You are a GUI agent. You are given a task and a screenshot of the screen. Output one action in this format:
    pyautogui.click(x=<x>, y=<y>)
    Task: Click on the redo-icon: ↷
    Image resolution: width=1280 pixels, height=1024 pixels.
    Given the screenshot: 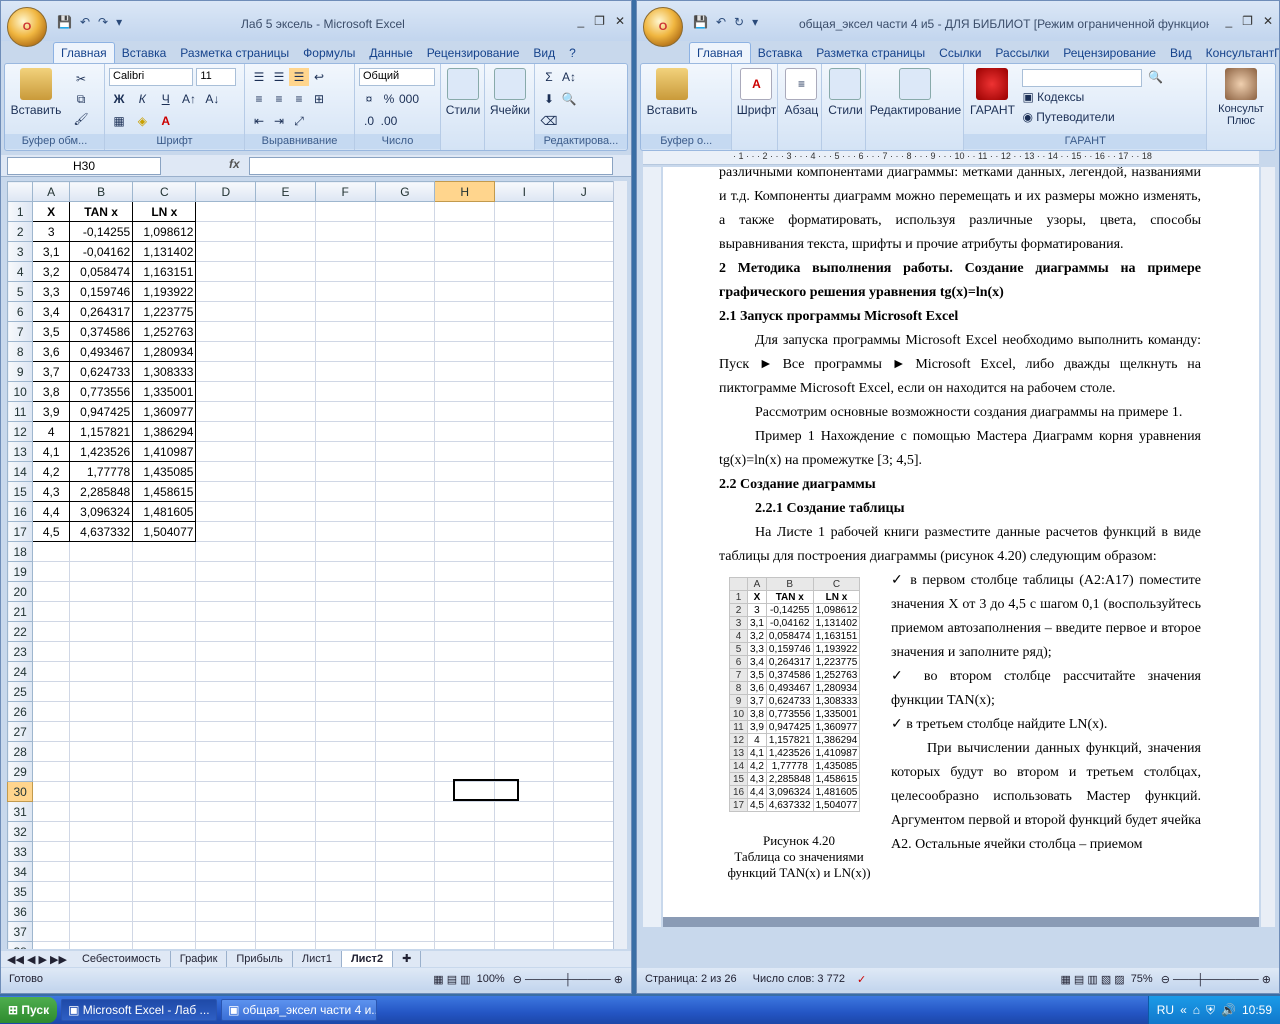 What is the action you would take?
    pyautogui.click(x=103, y=22)
    